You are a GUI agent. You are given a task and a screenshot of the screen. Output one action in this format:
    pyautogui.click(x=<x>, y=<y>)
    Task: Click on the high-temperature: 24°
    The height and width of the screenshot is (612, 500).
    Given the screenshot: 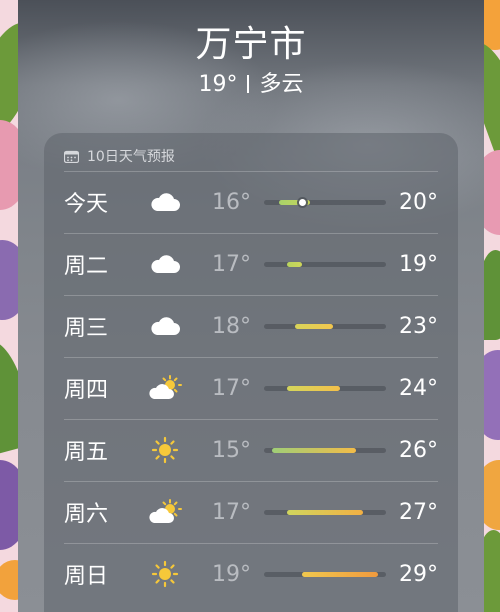 What is the action you would take?
    pyautogui.click(x=418, y=388)
    